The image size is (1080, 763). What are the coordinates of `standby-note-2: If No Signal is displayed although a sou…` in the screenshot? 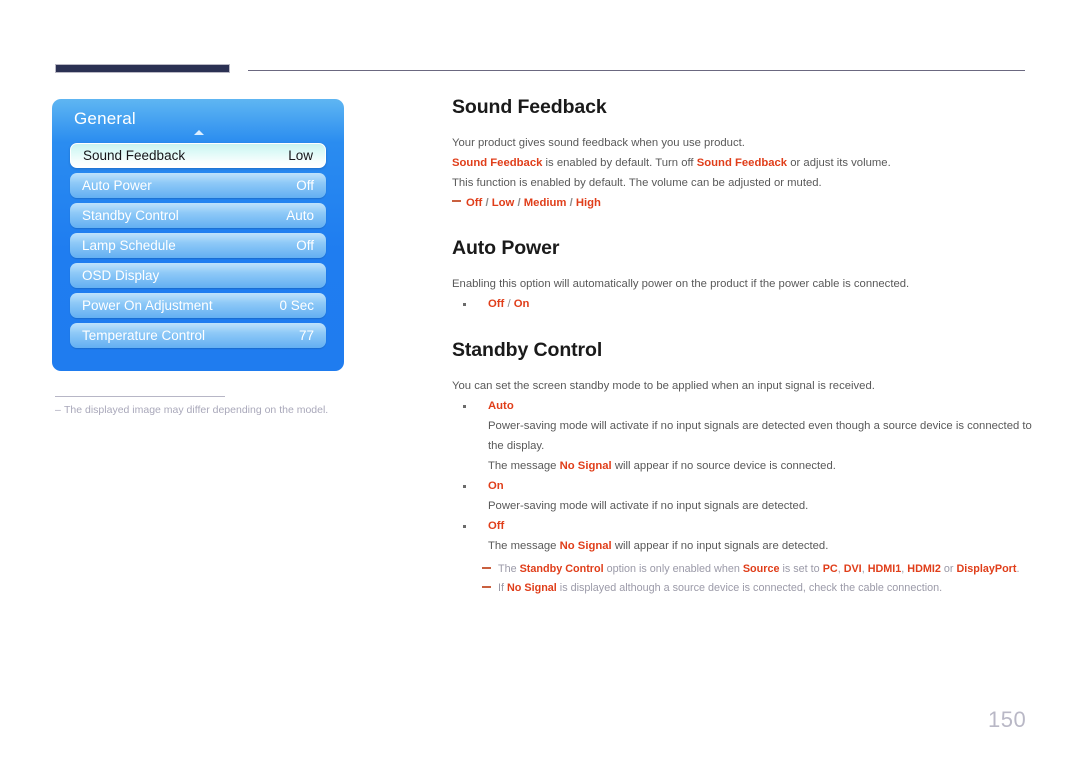 It's located at (742, 588).